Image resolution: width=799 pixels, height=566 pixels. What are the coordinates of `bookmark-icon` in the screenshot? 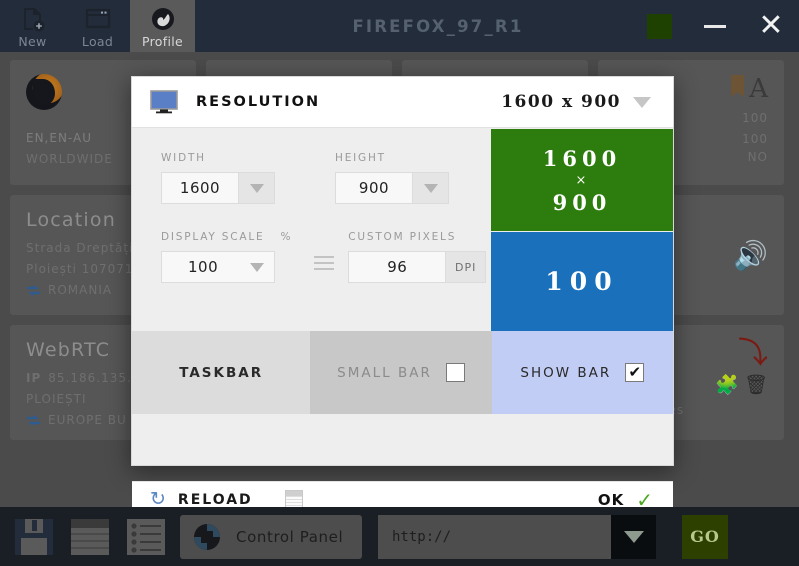 It's located at (738, 86).